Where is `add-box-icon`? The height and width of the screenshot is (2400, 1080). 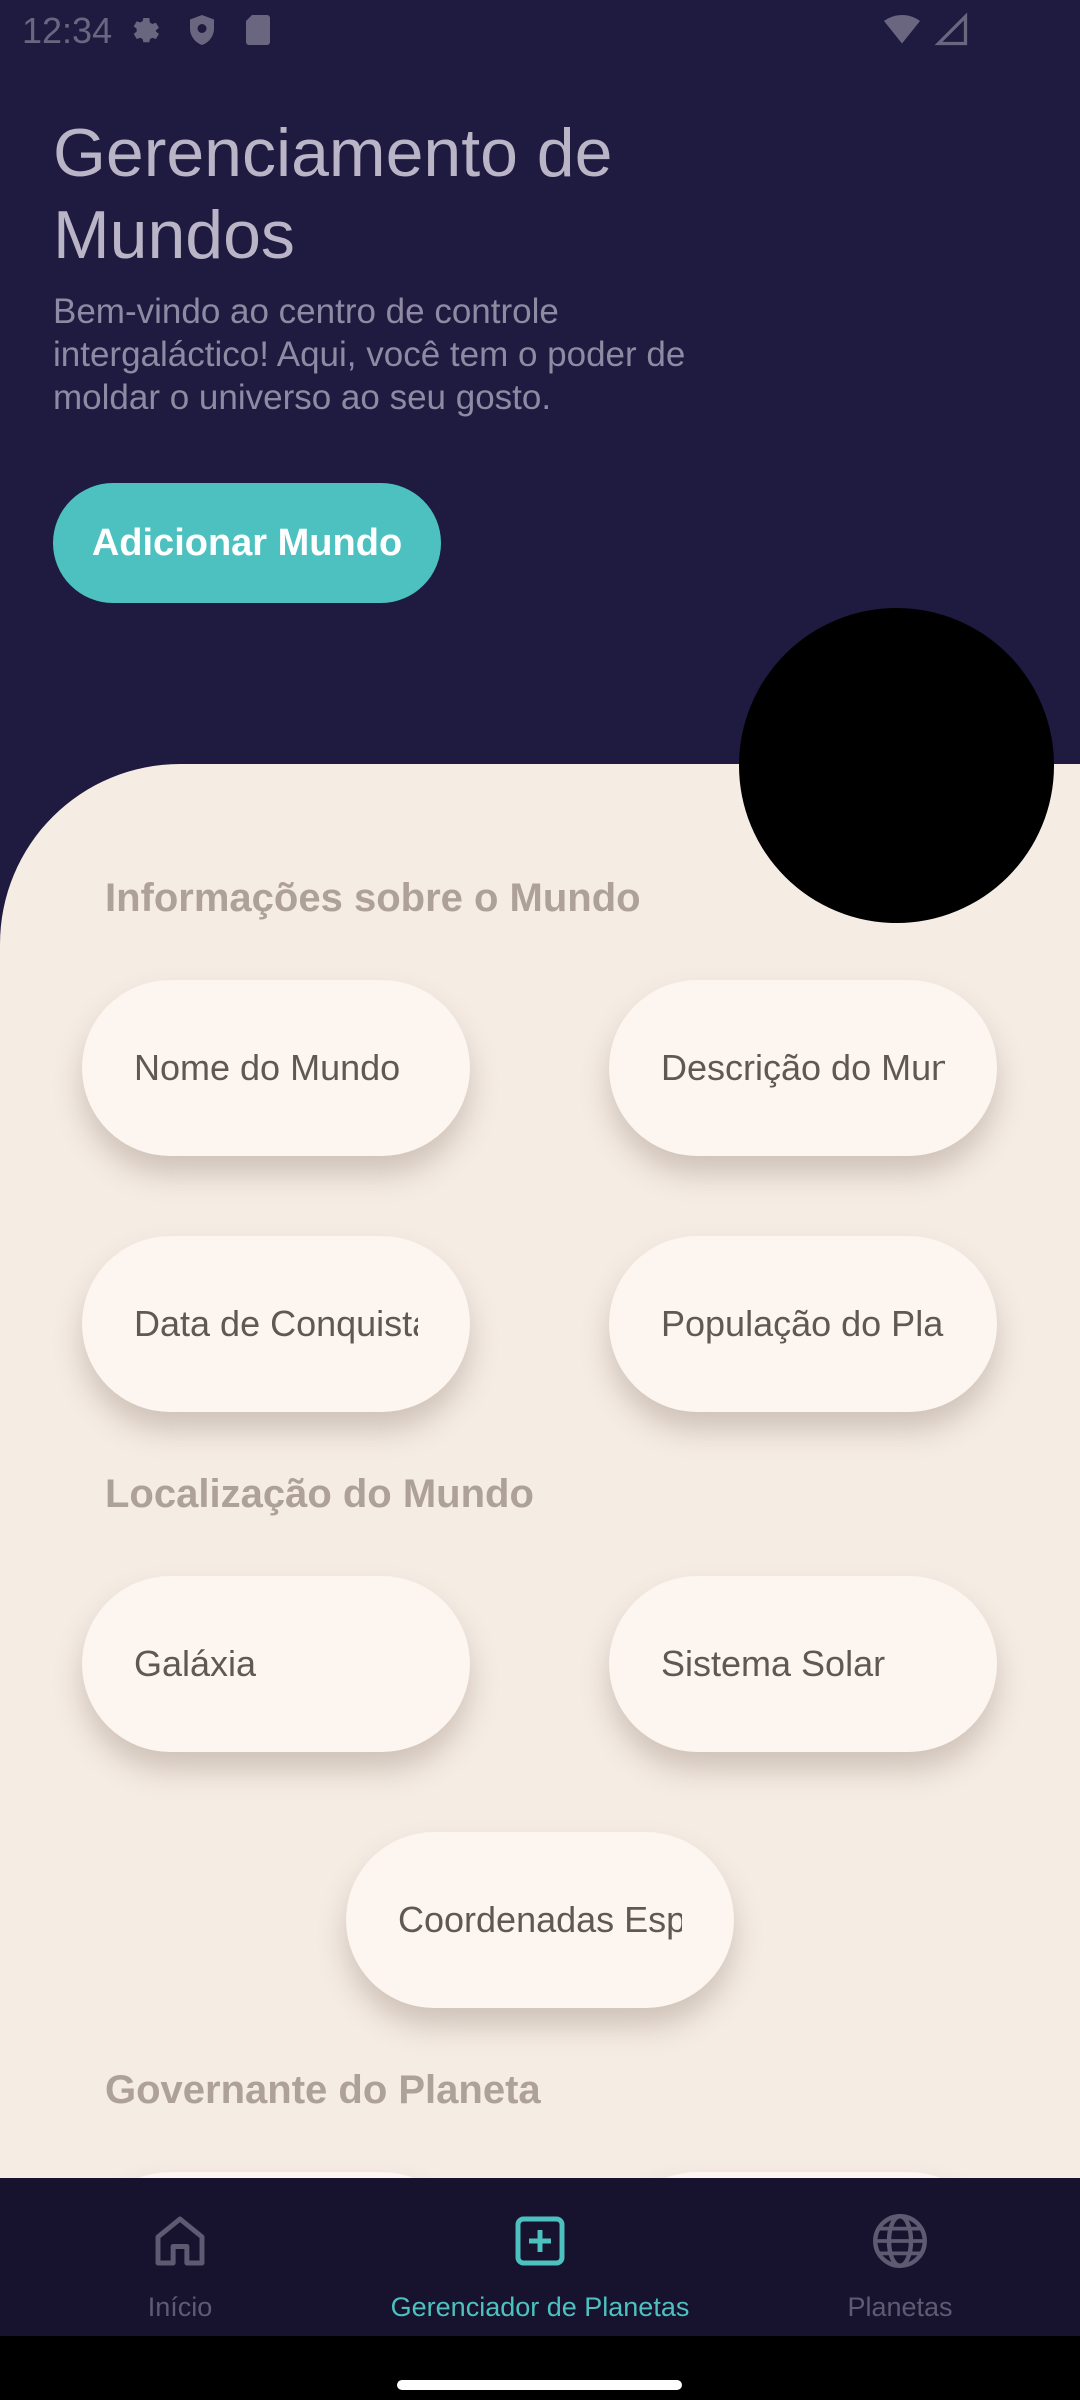
add-box-icon is located at coordinates (540, 2241).